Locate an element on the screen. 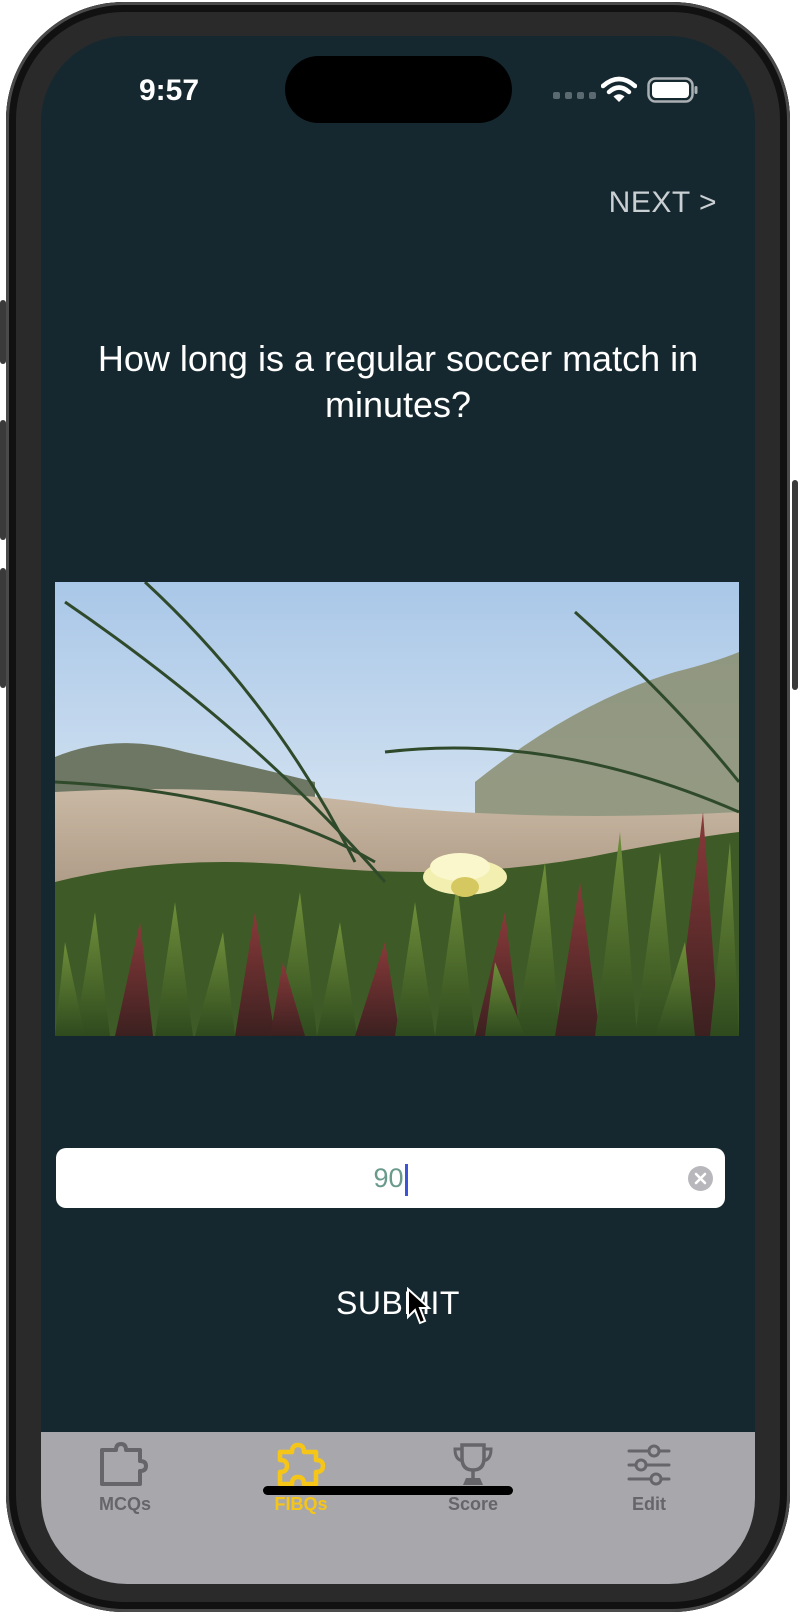 This screenshot has height=1616, width=798. next-button: NEXT > is located at coordinates (663, 203).